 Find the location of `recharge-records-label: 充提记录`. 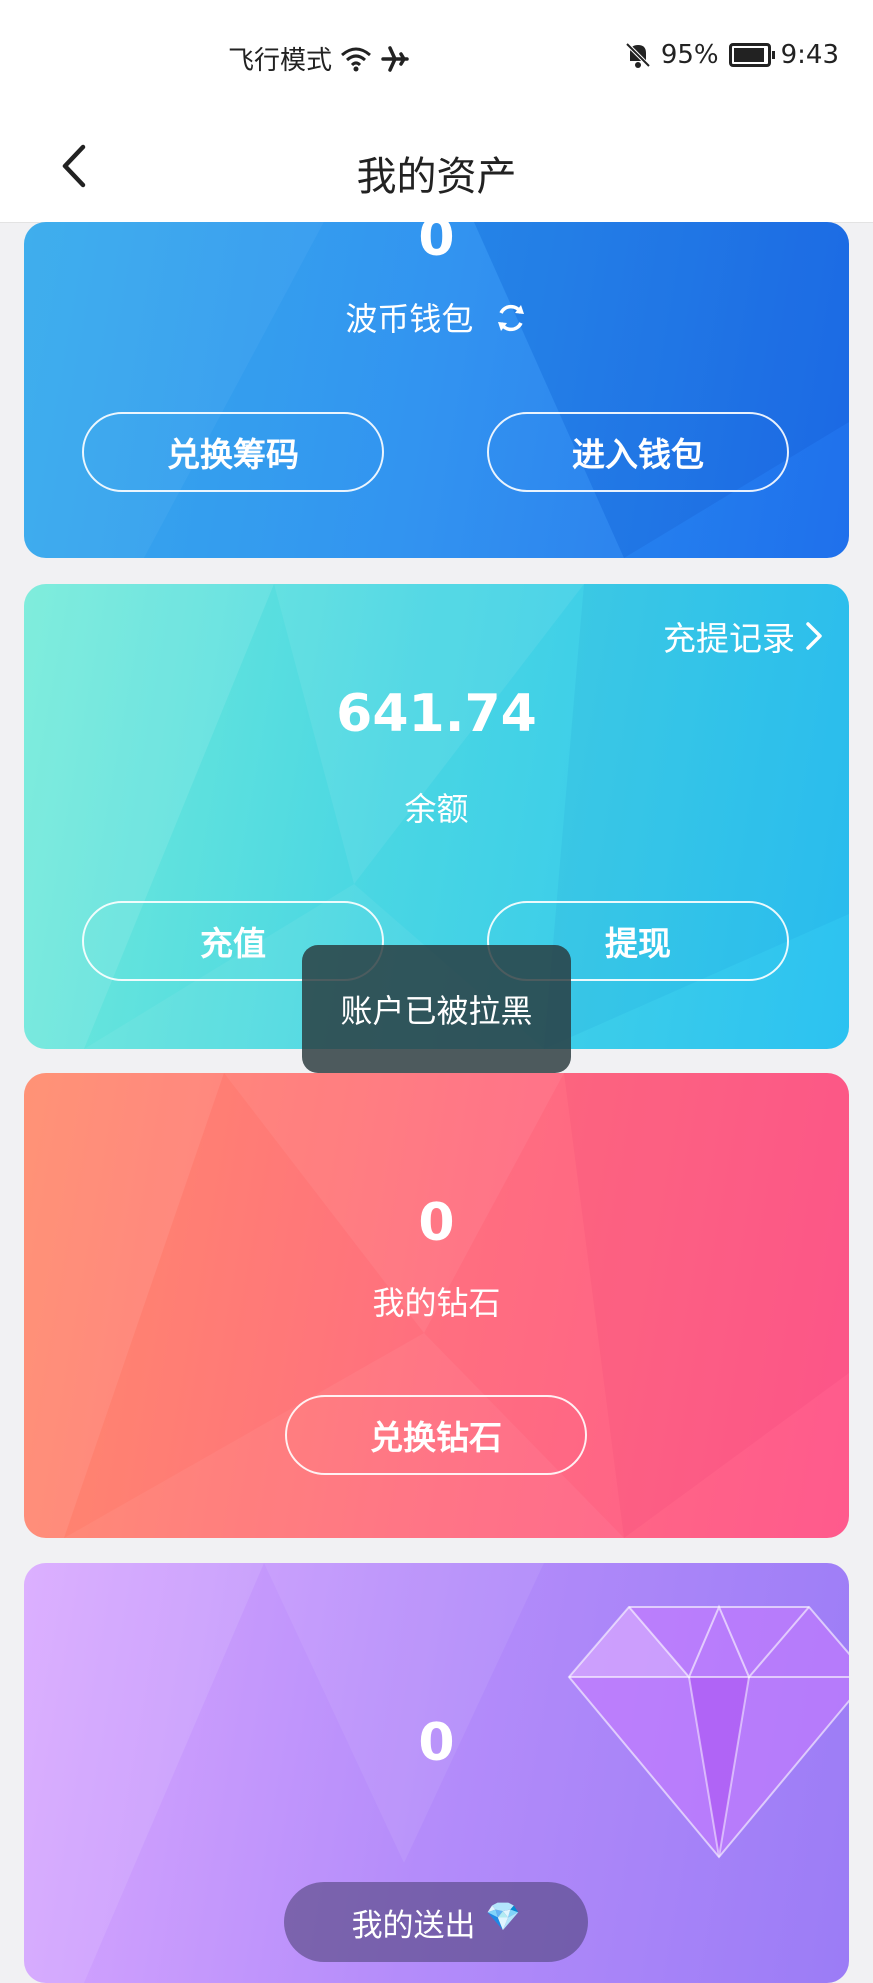

recharge-records-label: 充提记录 is located at coordinates (729, 638).